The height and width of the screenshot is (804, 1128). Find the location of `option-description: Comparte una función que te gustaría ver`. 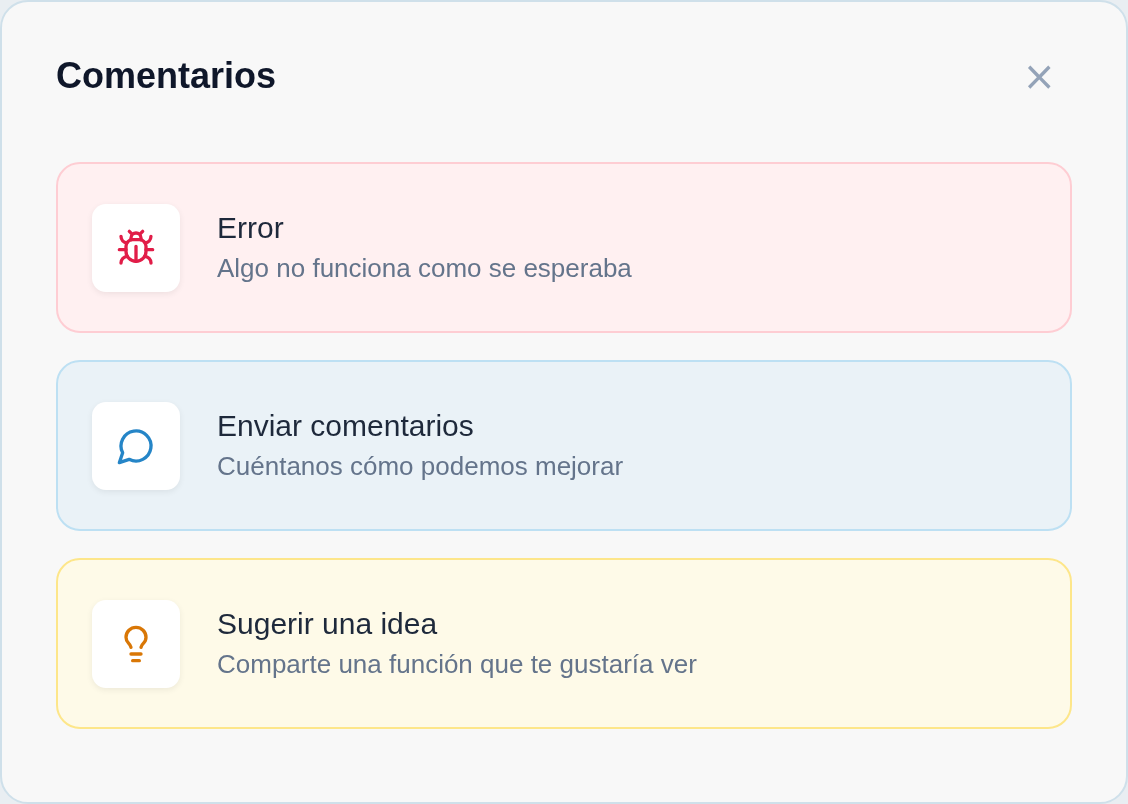

option-description: Comparte una función que te gustaría ver is located at coordinates (457, 664).